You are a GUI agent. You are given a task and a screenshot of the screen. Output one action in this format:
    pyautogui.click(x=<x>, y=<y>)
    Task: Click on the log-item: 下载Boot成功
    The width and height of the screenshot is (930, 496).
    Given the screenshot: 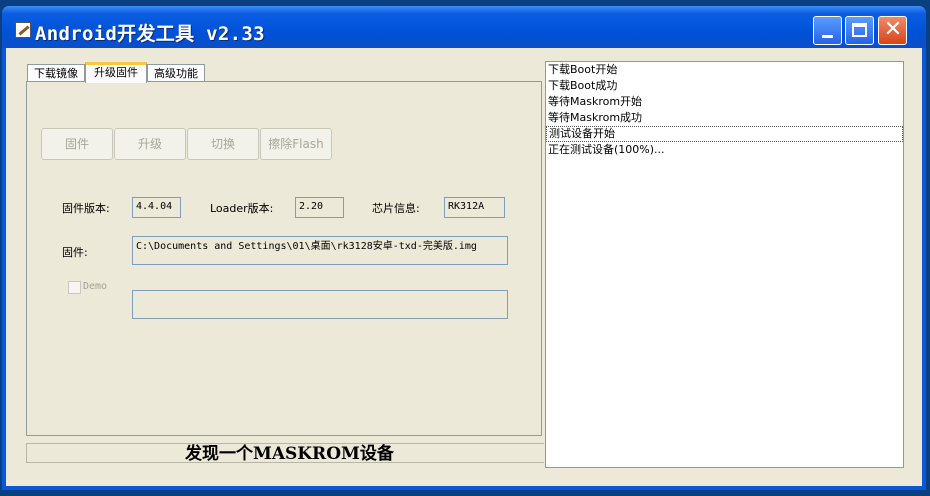 What is the action you would take?
    pyautogui.click(x=724, y=86)
    